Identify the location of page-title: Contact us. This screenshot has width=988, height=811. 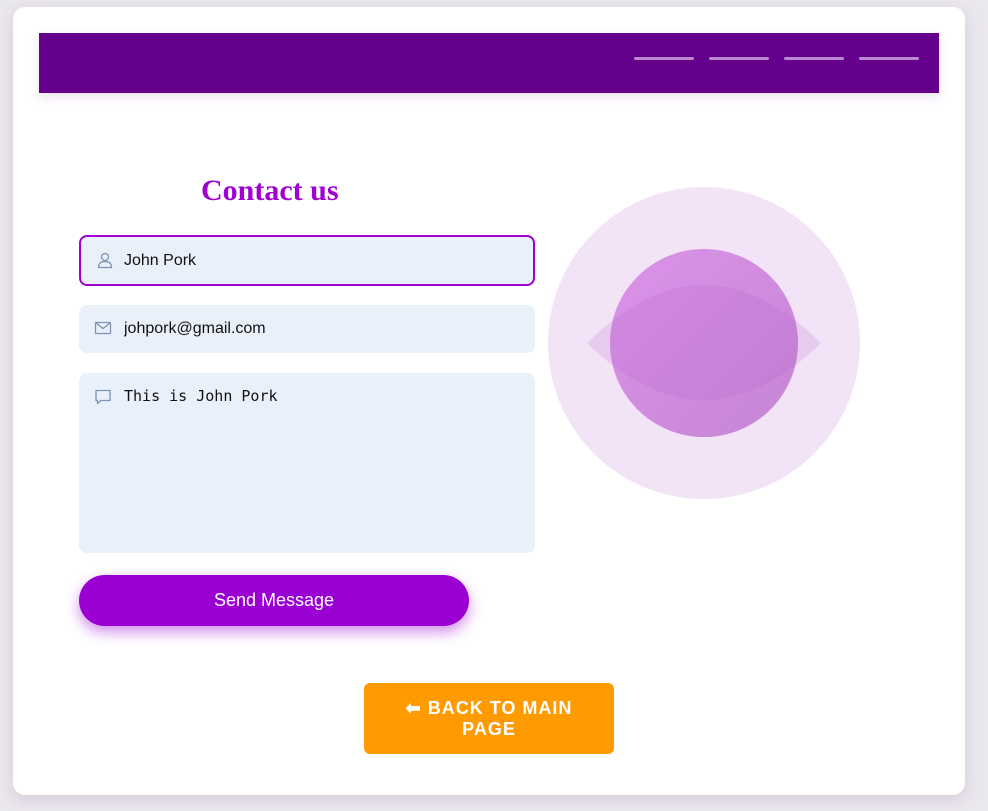
(270, 190).